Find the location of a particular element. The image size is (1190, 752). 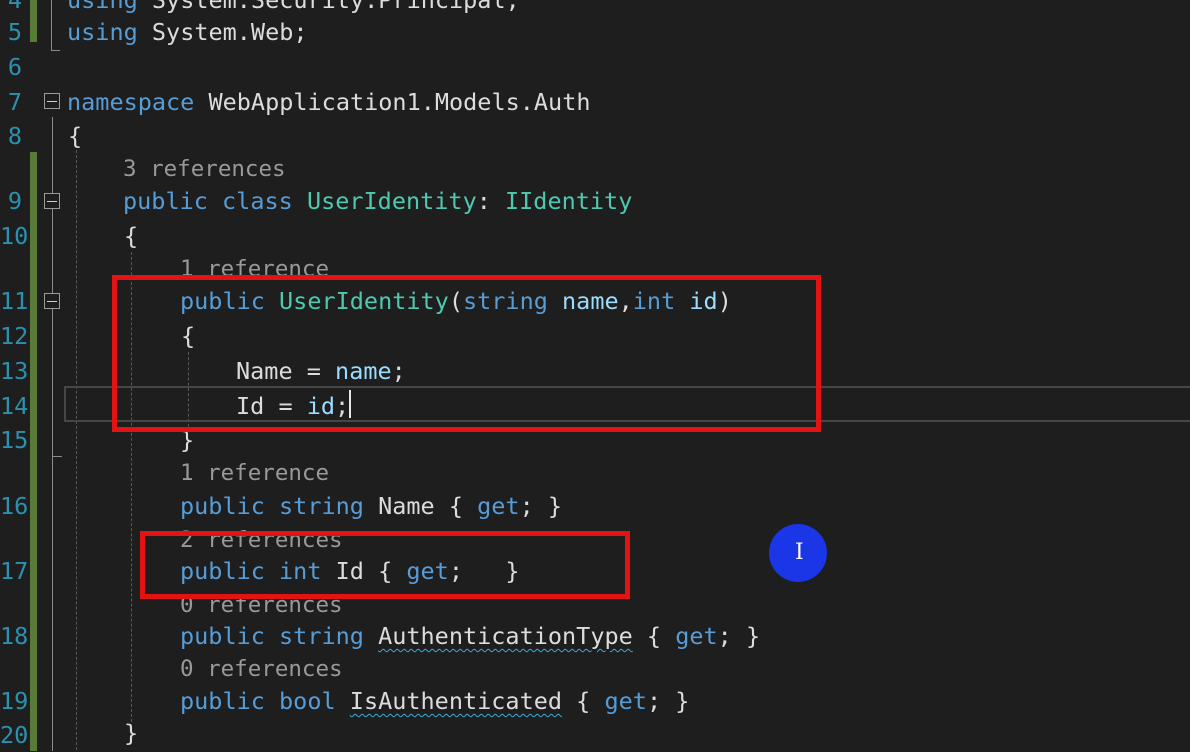

line-number: 17 is located at coordinates (14, 571).